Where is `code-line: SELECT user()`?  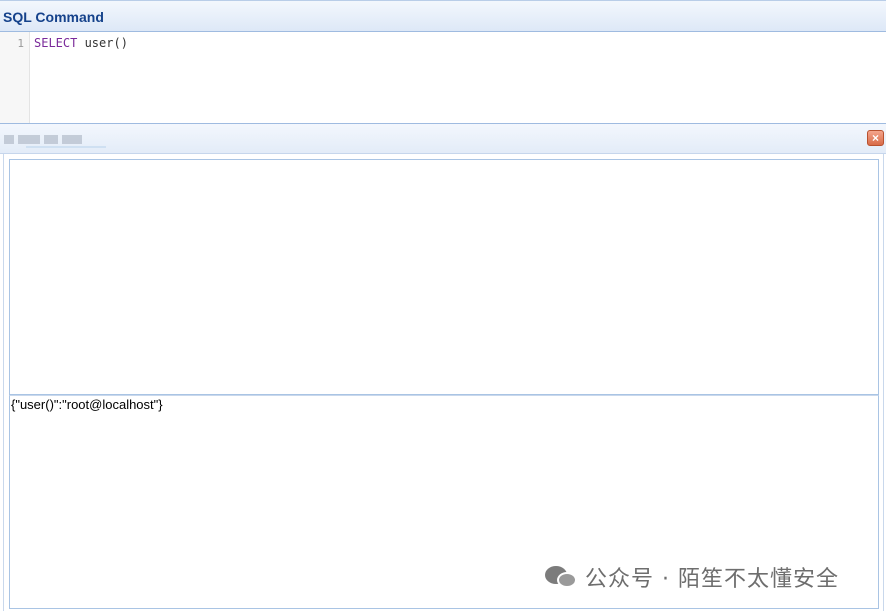
code-line: SELECT user() is located at coordinates (81, 43).